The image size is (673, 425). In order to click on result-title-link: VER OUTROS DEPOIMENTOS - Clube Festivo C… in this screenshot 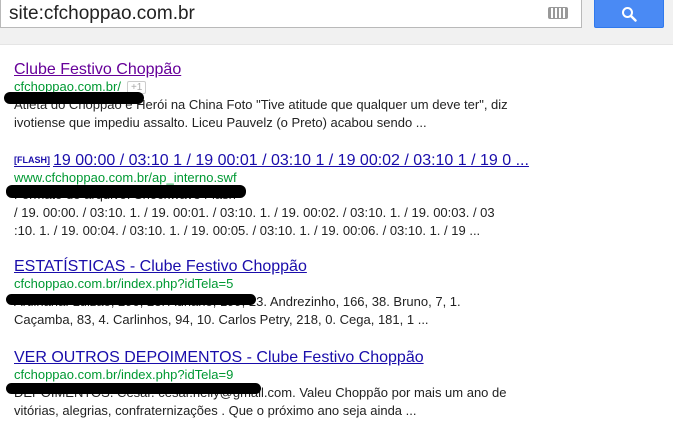, I will do `click(339, 357)`.